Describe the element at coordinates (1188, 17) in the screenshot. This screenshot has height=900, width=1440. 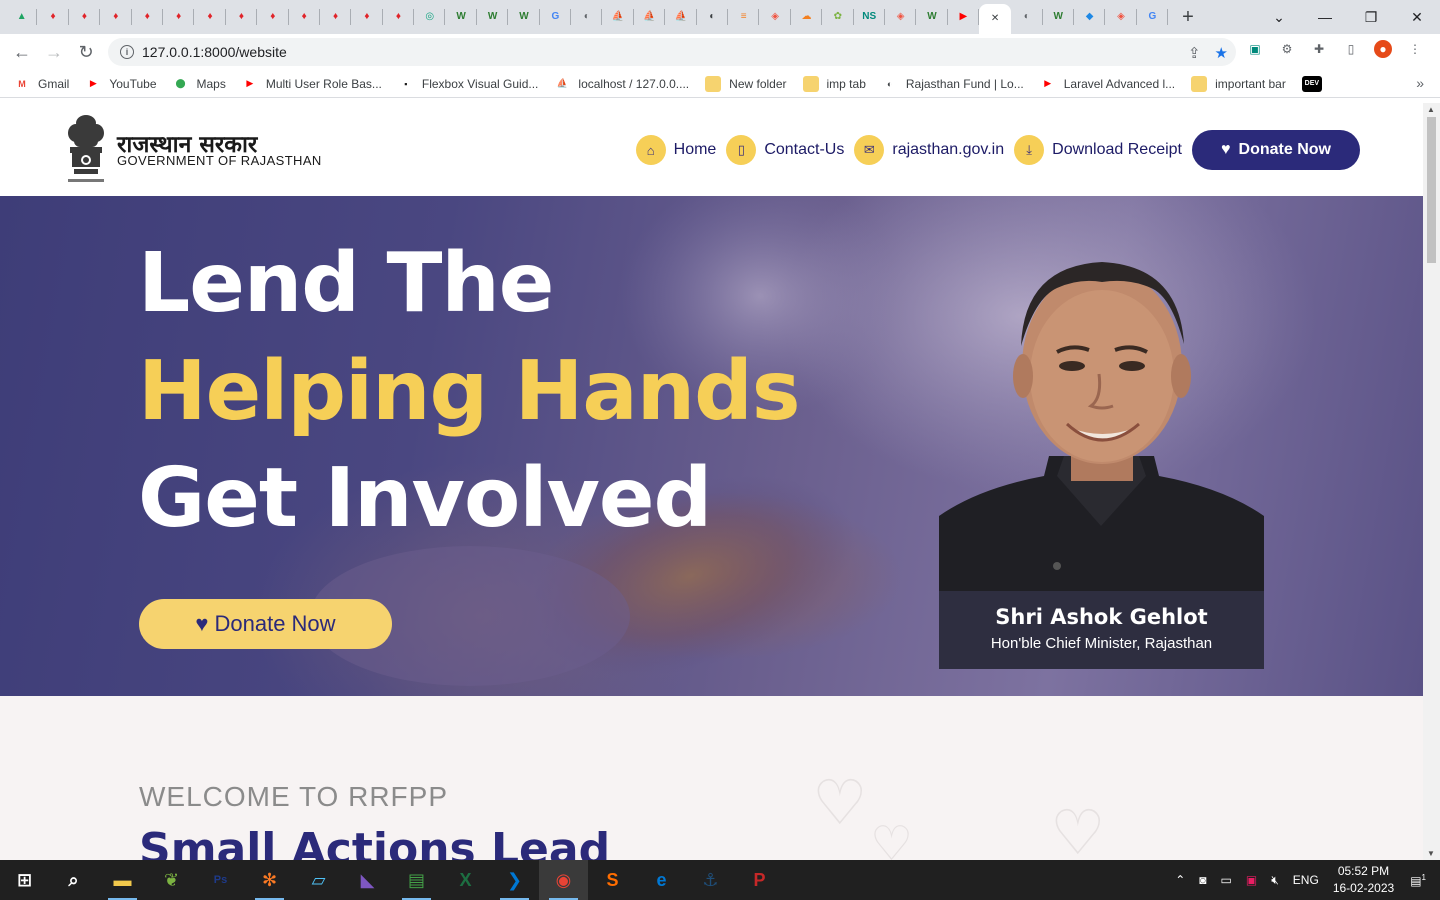
I see `new-tab-button: +` at that location.